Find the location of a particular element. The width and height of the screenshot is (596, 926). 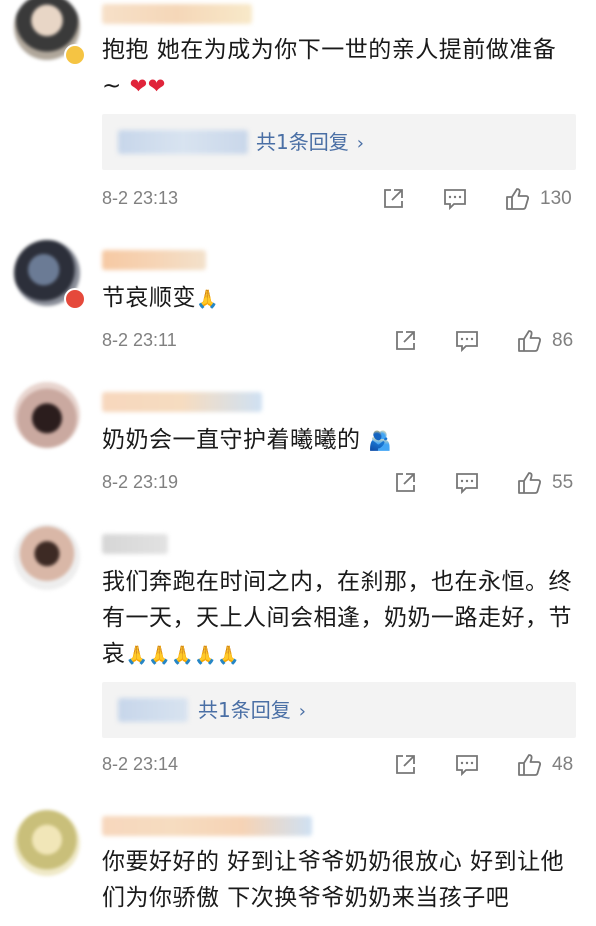

like-count: 86 is located at coordinates (563, 340).